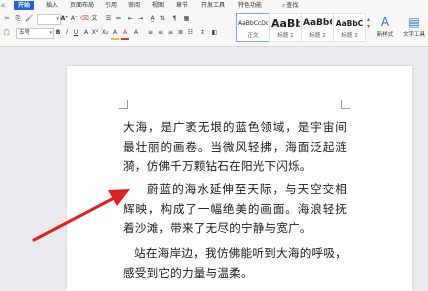 The image size is (428, 291). I want to click on align-right-icon: ≡, so click(170, 33).